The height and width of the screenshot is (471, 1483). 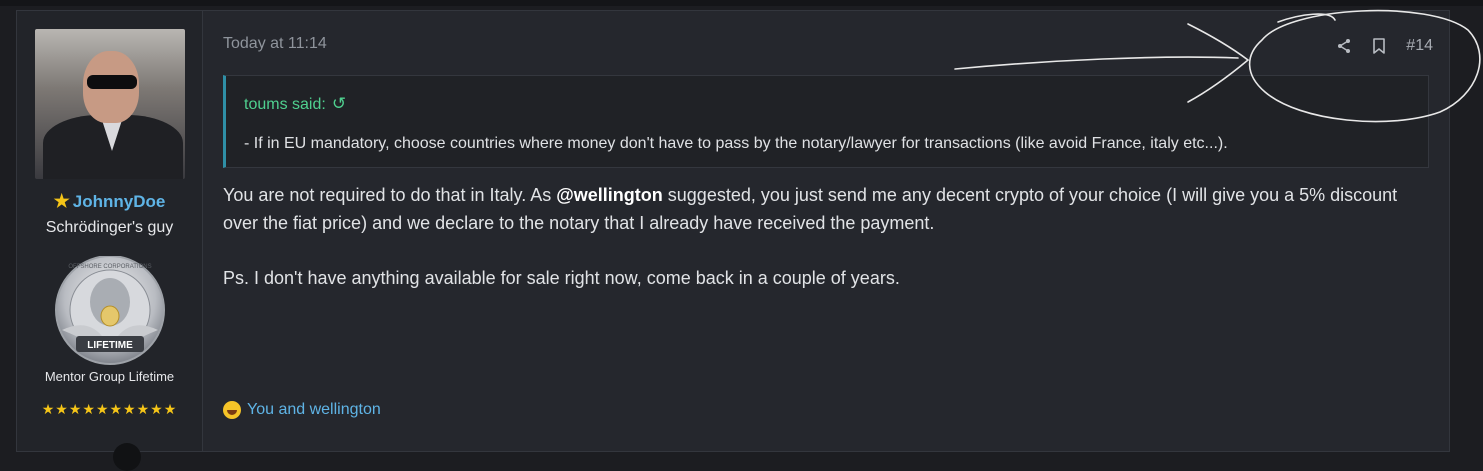 I want to click on avatar-figure-glasses, so click(x=112, y=82).